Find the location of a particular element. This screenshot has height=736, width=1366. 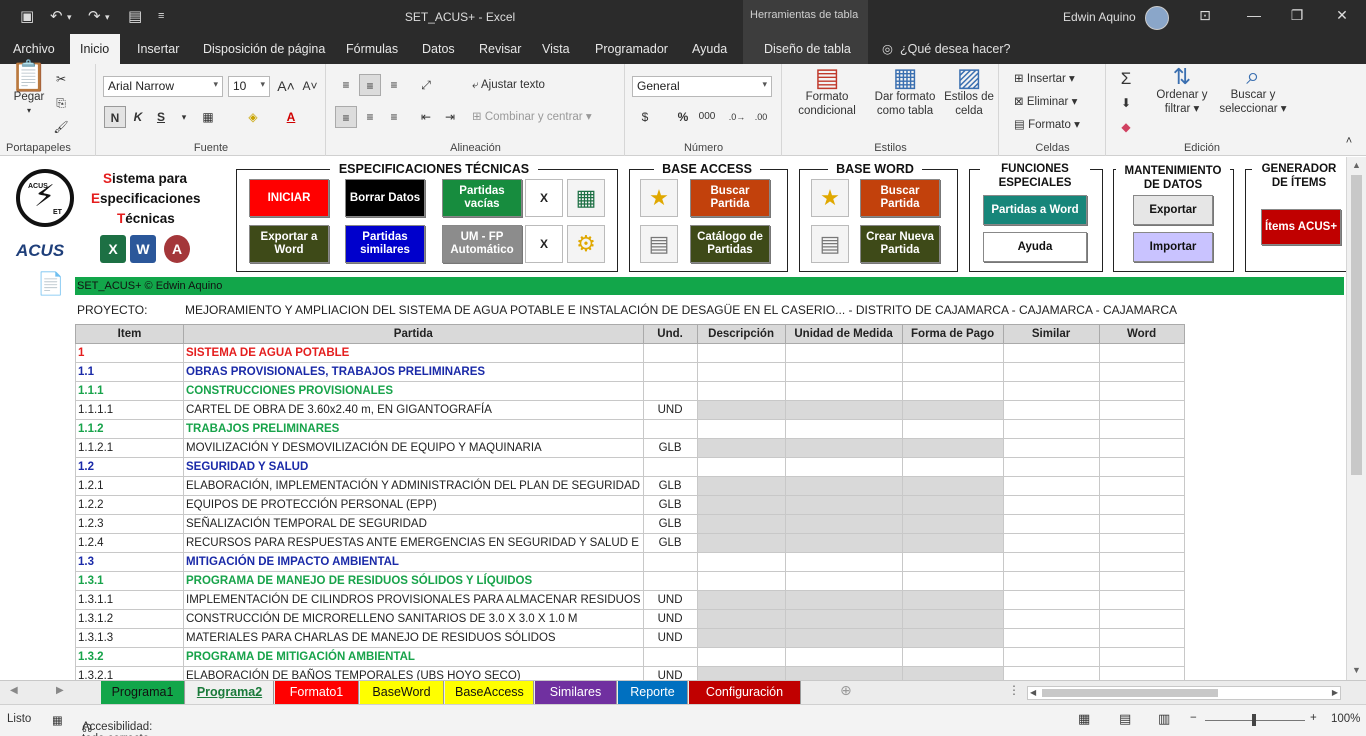

bold-button: N is located at coordinates (115, 117).